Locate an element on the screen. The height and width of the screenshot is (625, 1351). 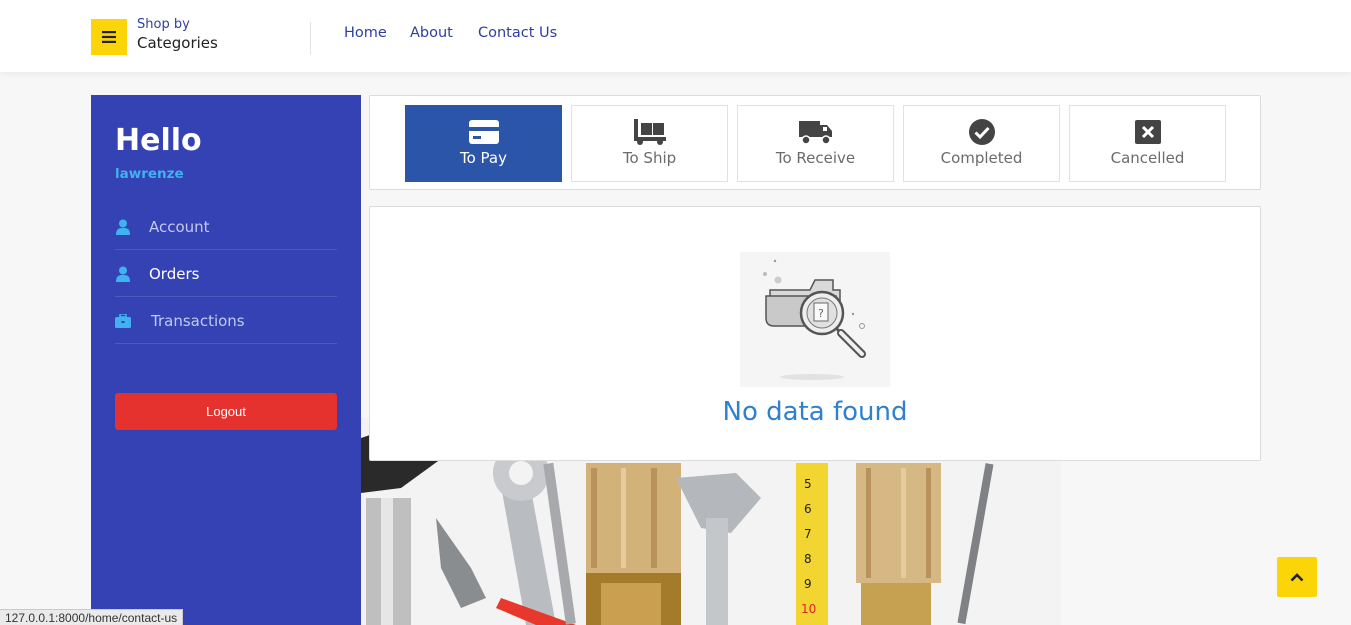
categories-menu-button is located at coordinates (109, 37).